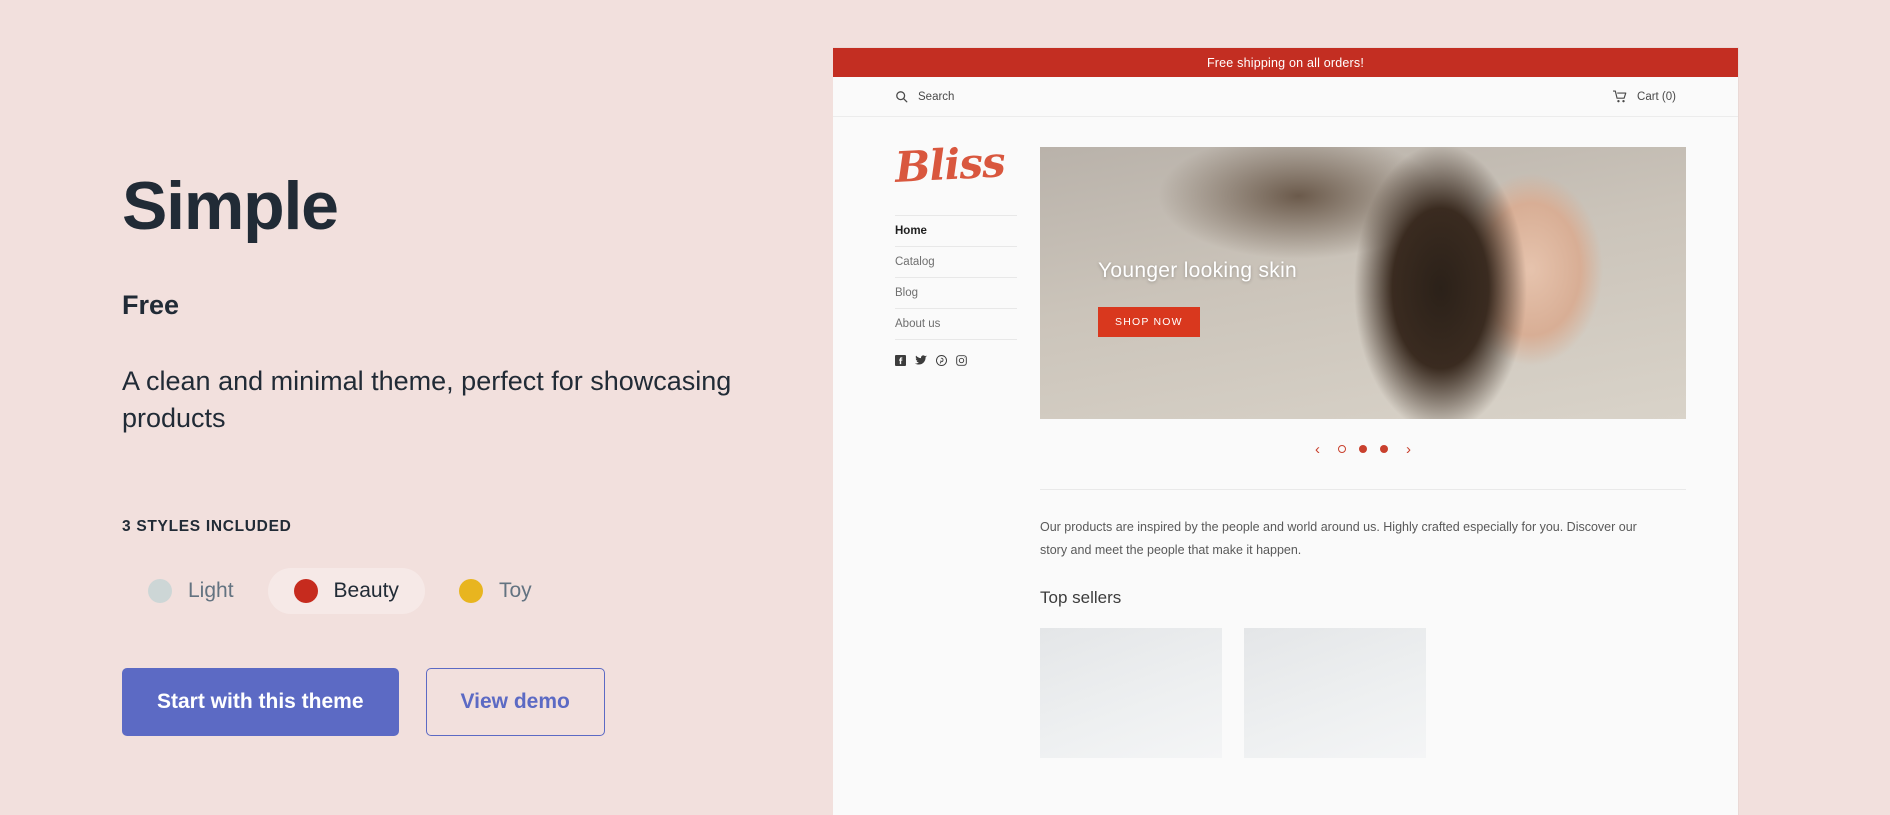 The image size is (1890, 815). What do you see at coordinates (1317, 449) in the screenshot?
I see `carousel-prev-icon: ‹` at bounding box center [1317, 449].